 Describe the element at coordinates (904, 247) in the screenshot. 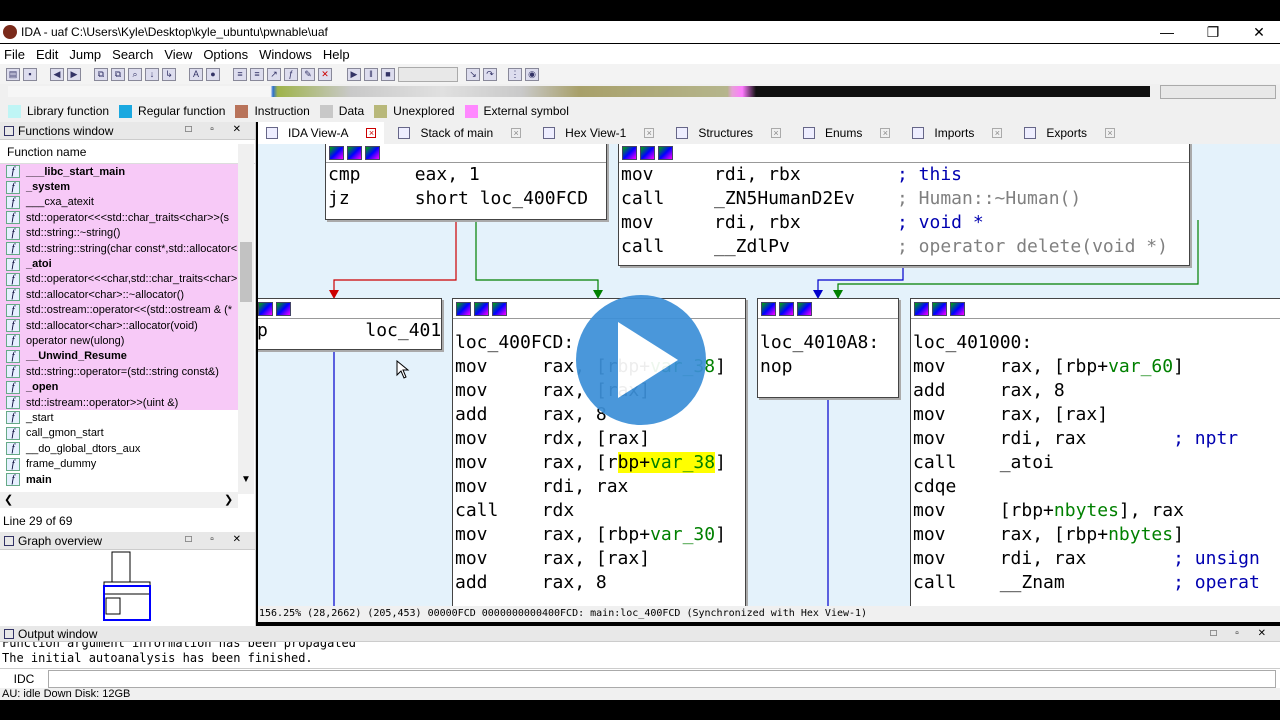

I see `asm-line: call __ZdlPv ; operator delete(void *)` at that location.